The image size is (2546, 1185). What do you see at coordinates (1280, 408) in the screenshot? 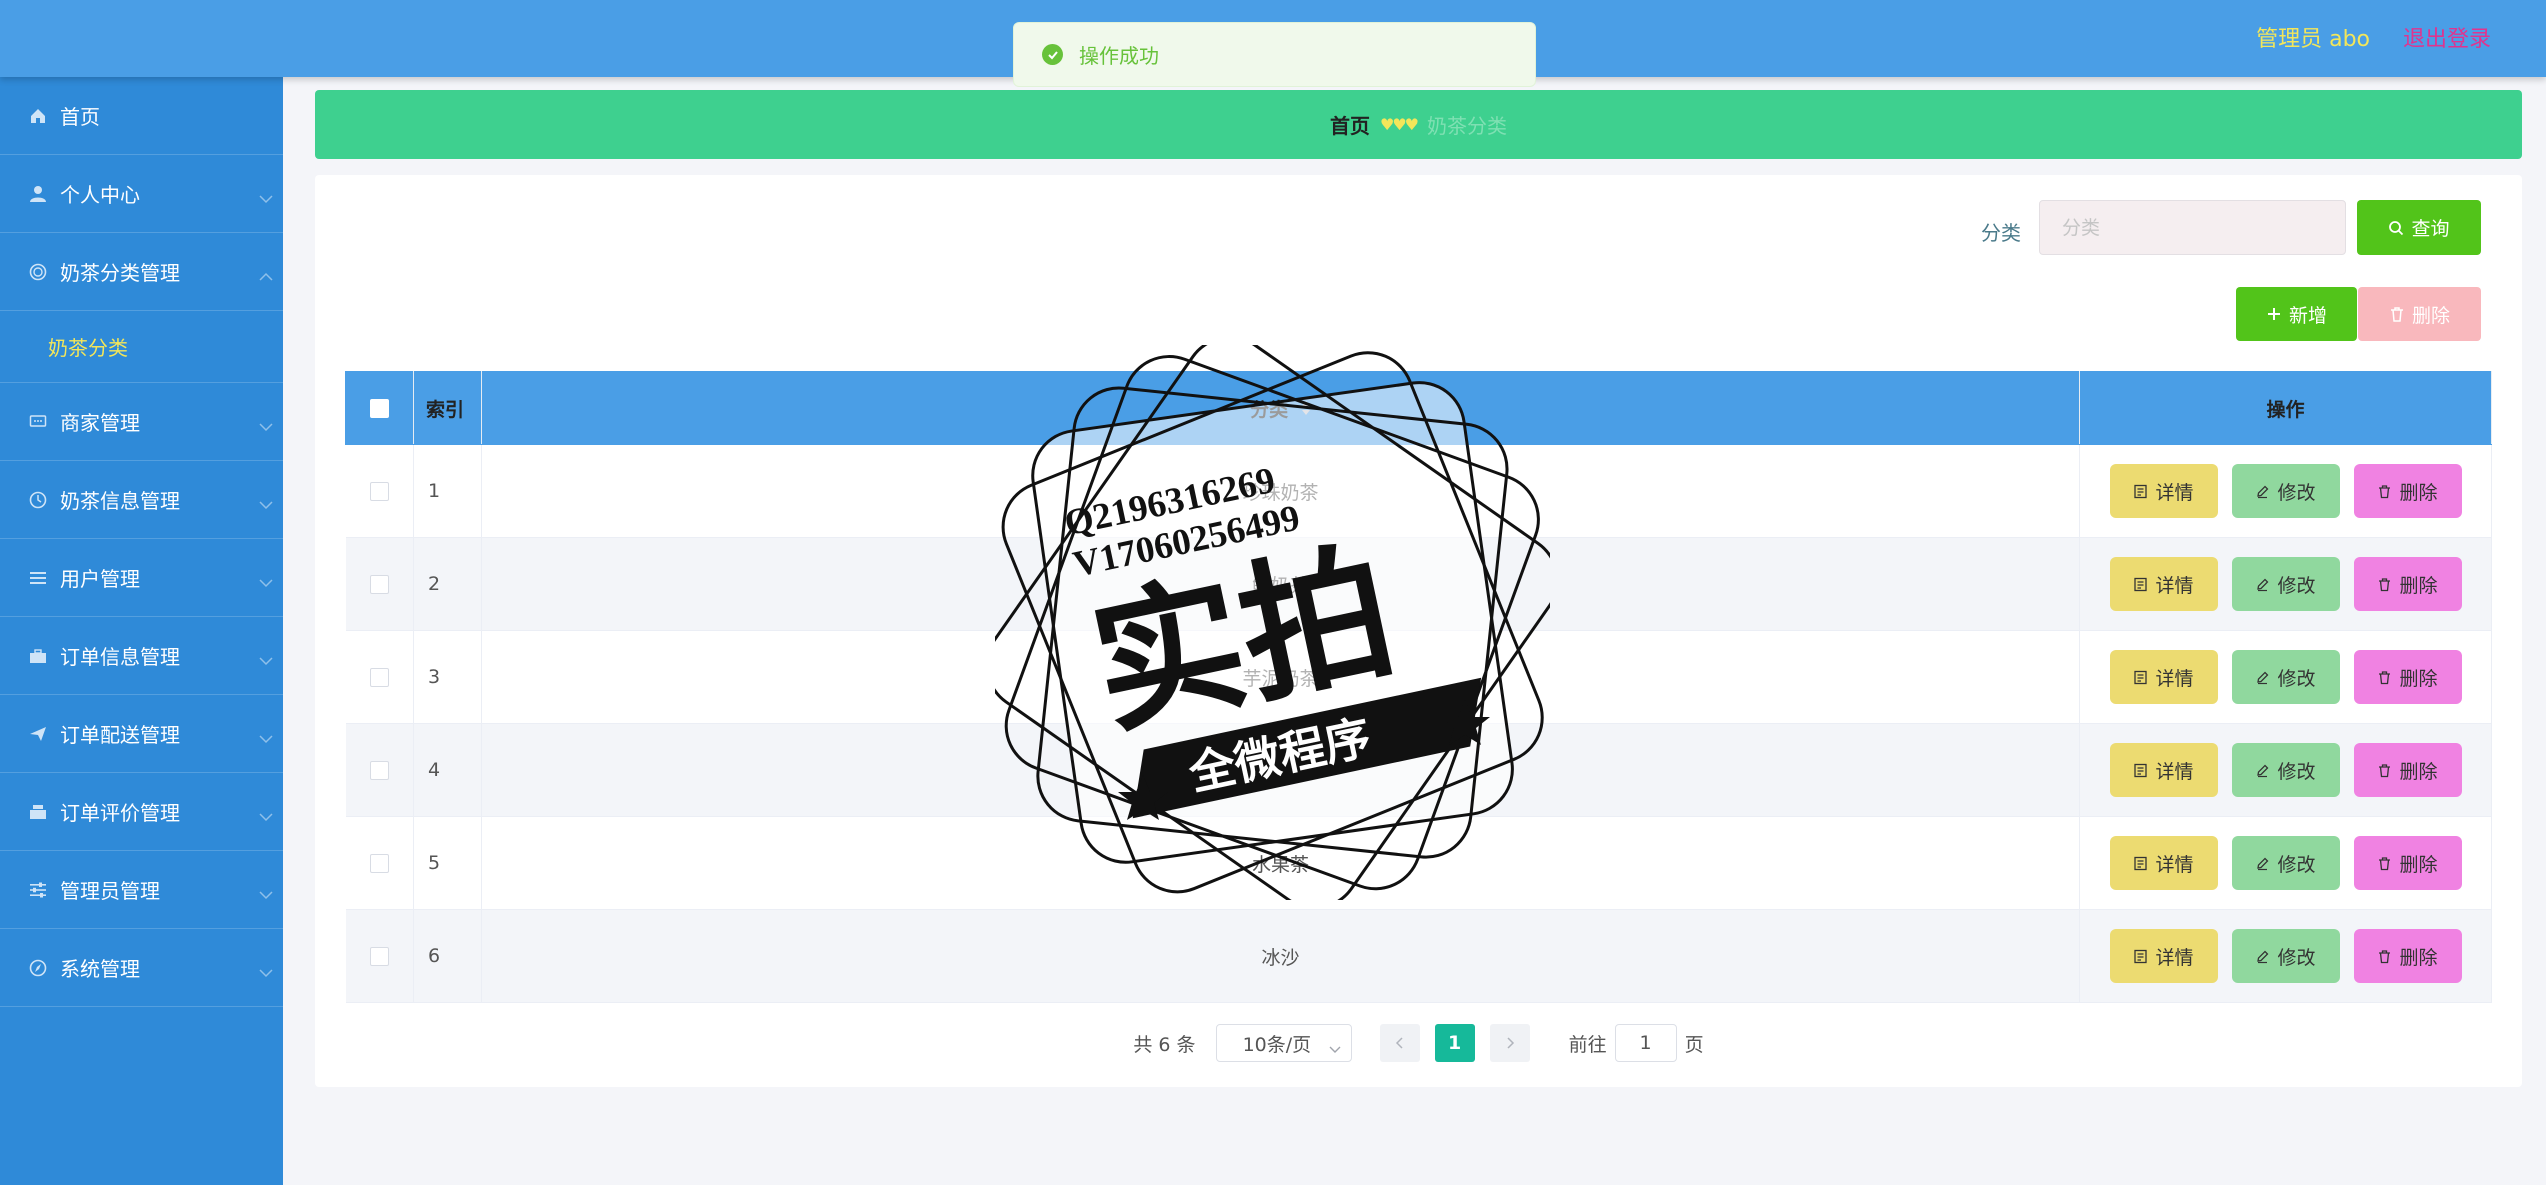
I see `column-header-category: 分类` at bounding box center [1280, 408].